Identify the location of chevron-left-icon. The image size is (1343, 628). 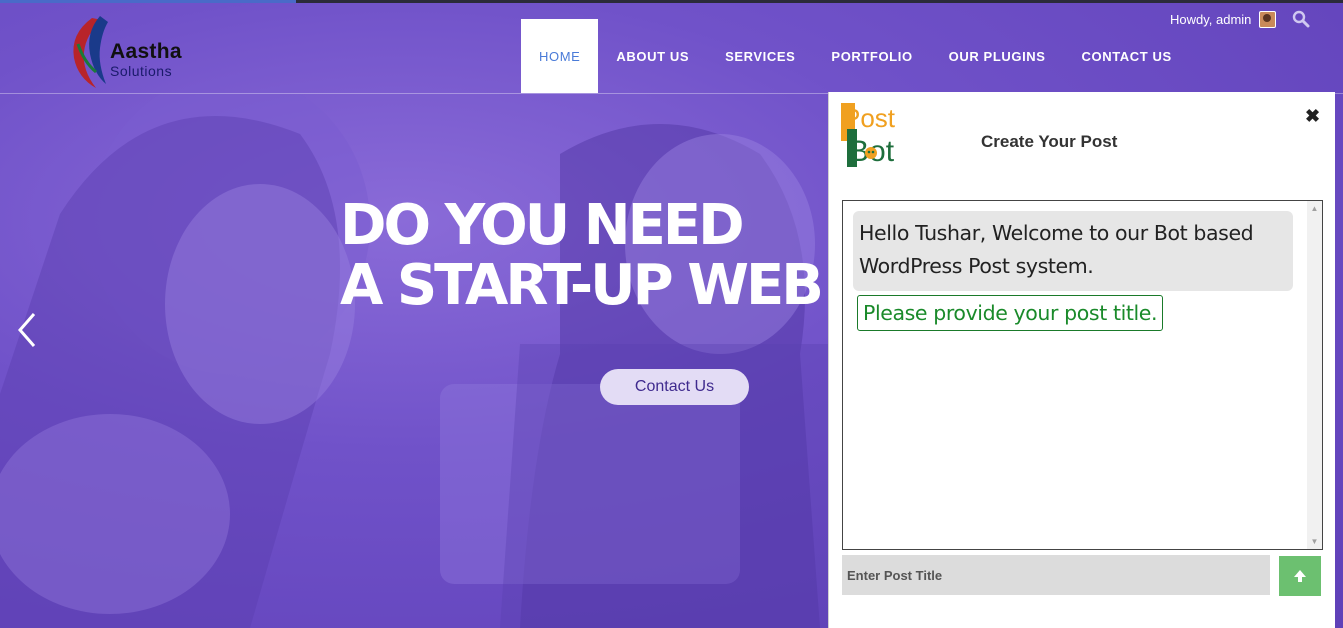
(27, 330).